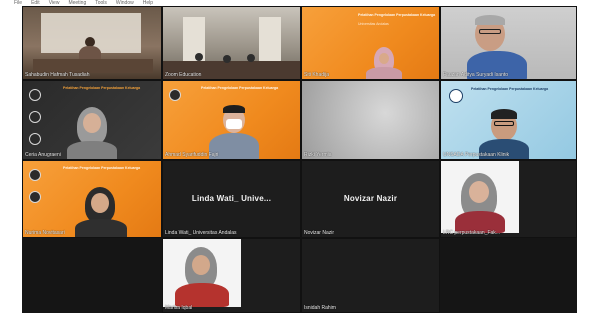 This screenshot has width=591, height=321. Describe the element at coordinates (476, 155) in the screenshot. I see `participant-name: UNSADA Perpustakaan Klinik` at that location.